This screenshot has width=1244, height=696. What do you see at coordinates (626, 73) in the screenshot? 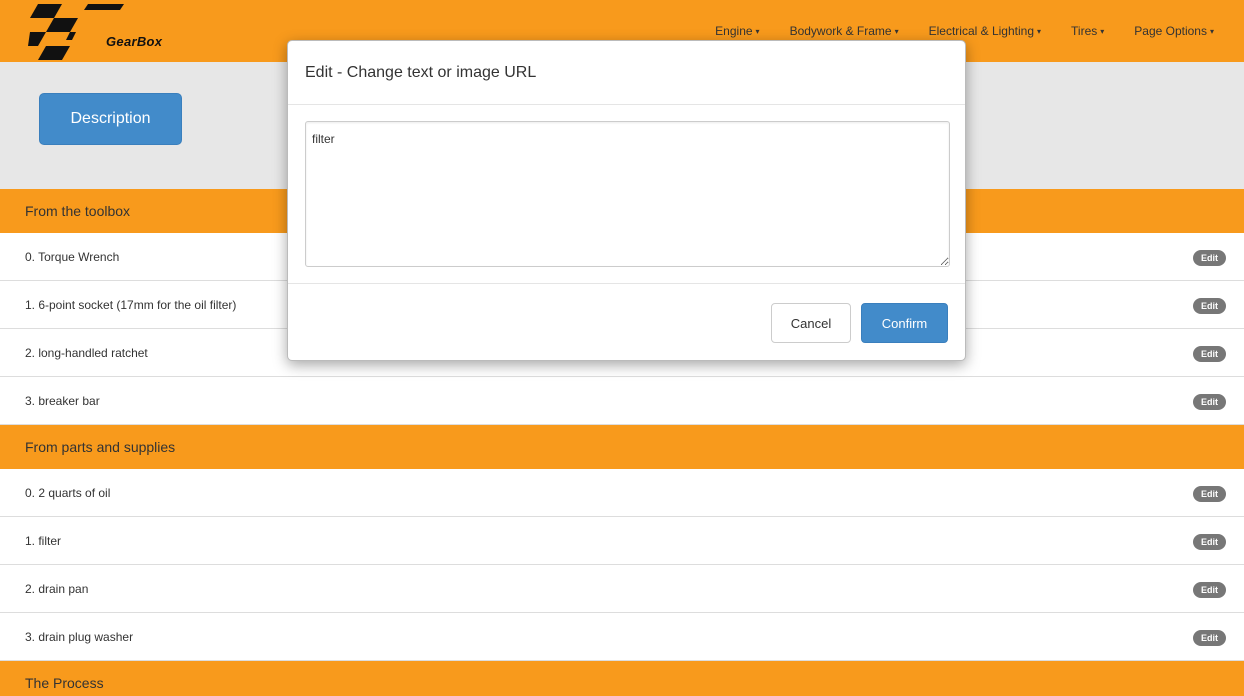
I see `modal-header: Edit - Change text or image URL` at bounding box center [626, 73].